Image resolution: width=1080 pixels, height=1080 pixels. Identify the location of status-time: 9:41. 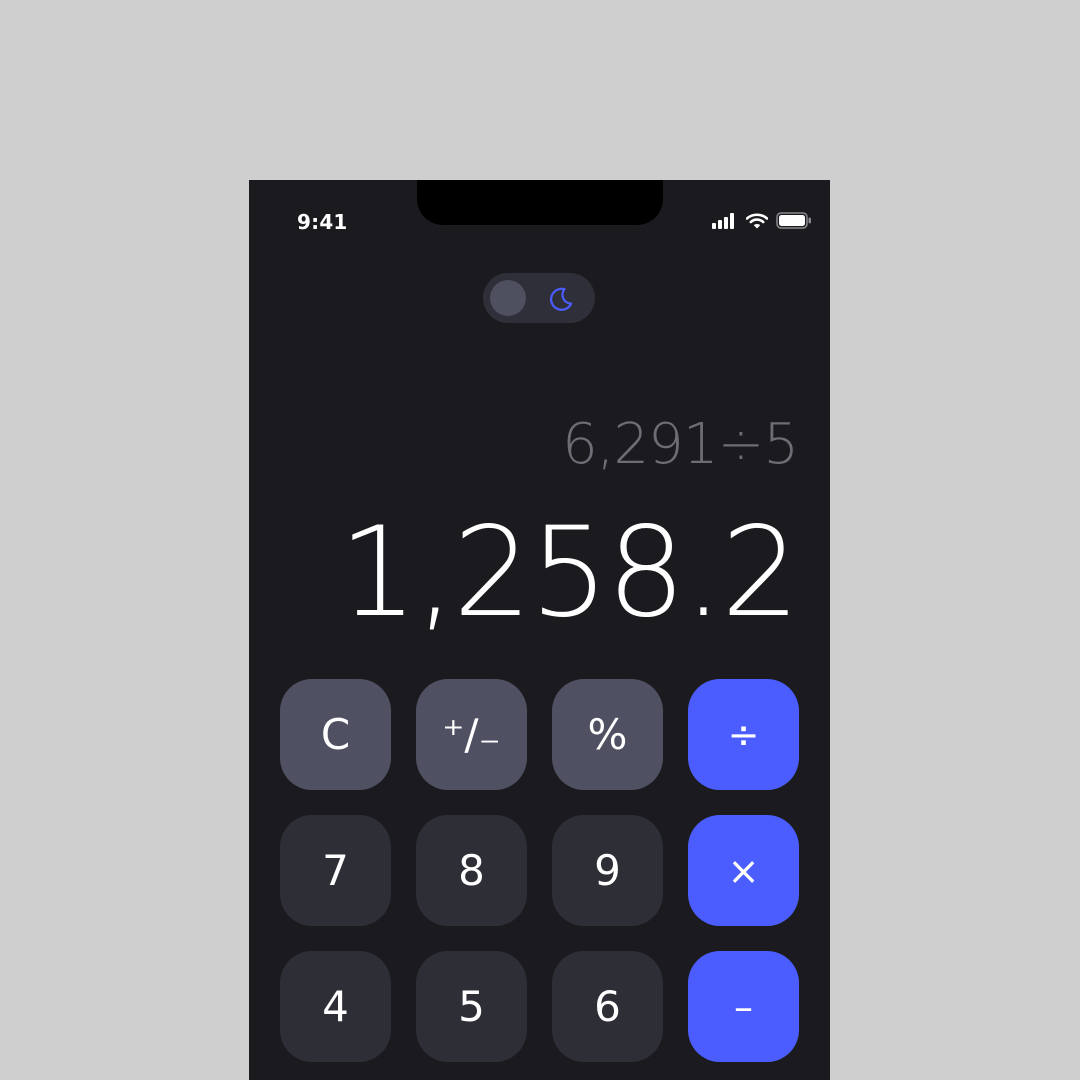
(322, 222).